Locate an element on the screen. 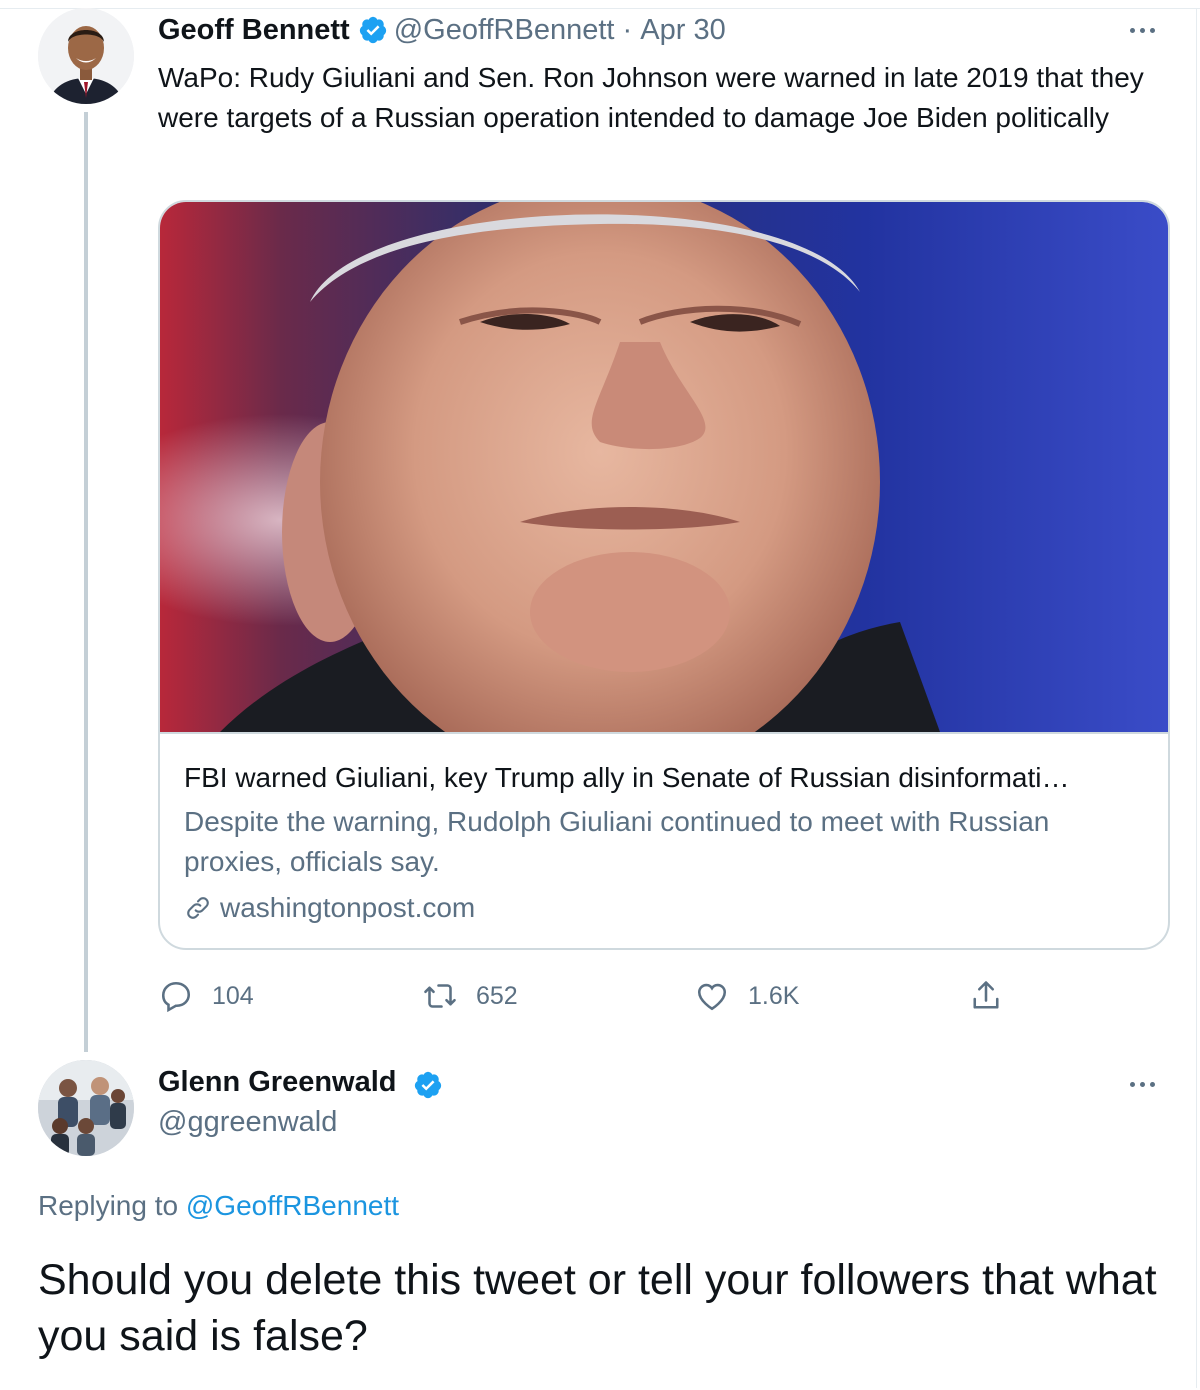 Image resolution: width=1200 pixels, height=1390 pixels. share-button is located at coordinates (986, 996).